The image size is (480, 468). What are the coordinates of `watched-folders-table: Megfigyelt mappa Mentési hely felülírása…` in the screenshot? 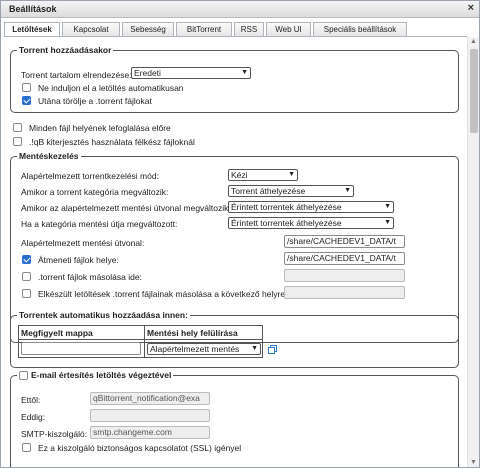 It's located at (140, 341).